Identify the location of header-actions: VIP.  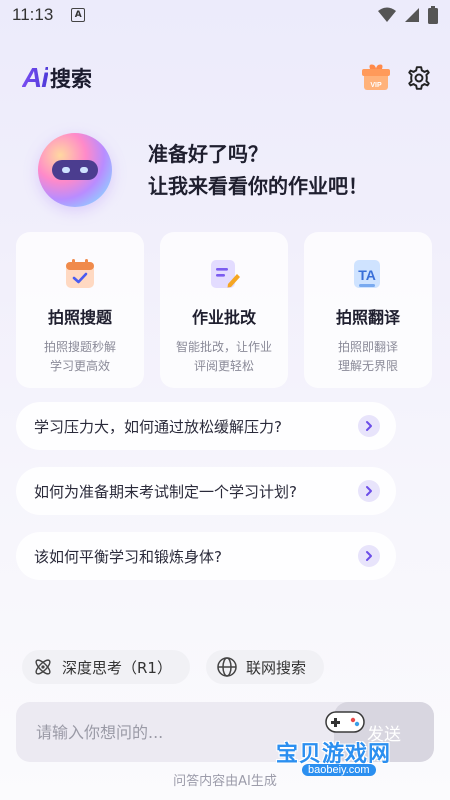
(396, 78).